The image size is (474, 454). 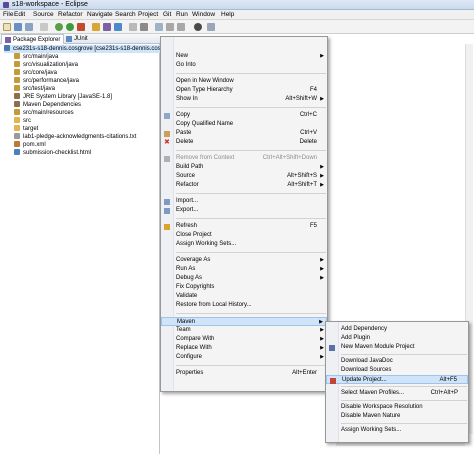 What do you see at coordinates (8, 40) in the screenshot?
I see `package-explorer-icon` at bounding box center [8, 40].